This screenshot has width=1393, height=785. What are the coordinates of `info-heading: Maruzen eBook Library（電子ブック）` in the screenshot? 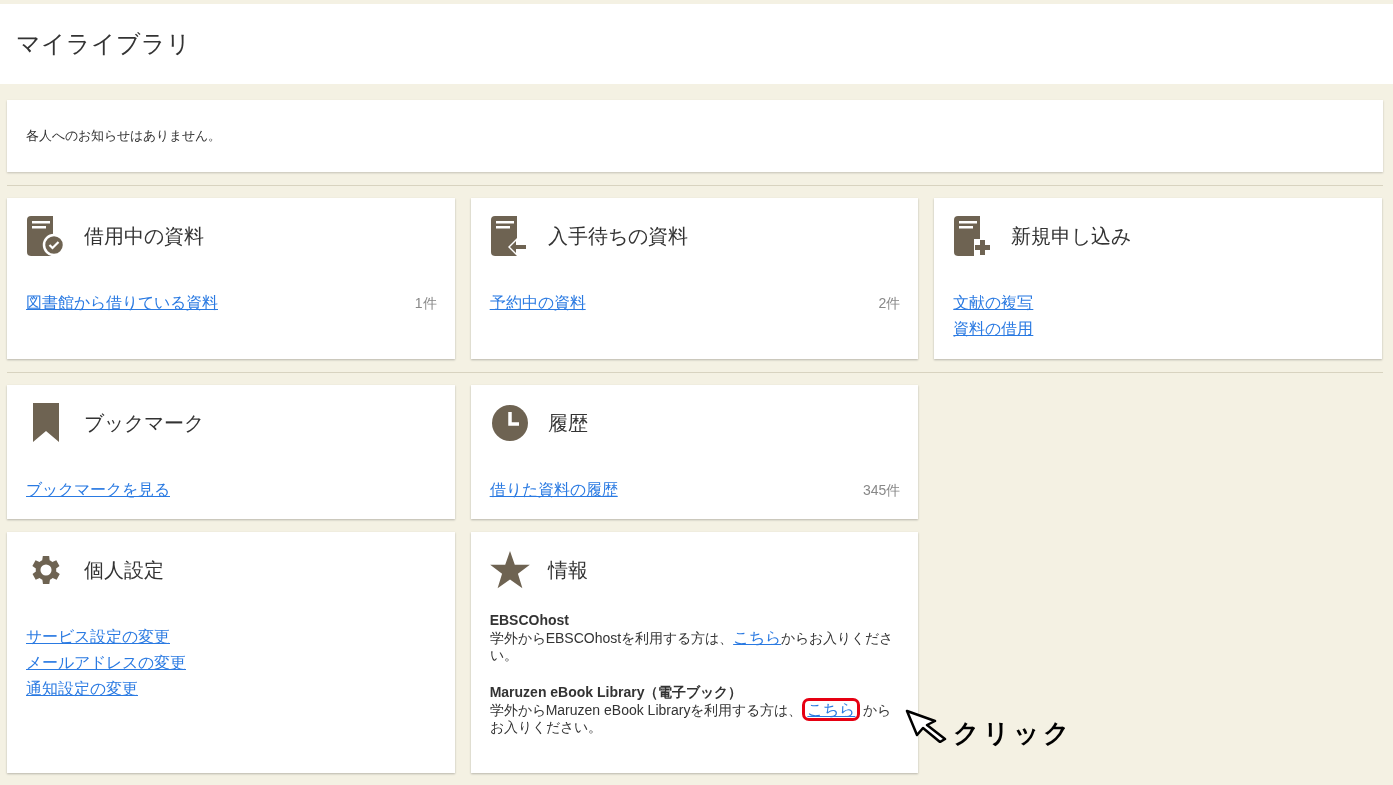 It's located at (616, 692).